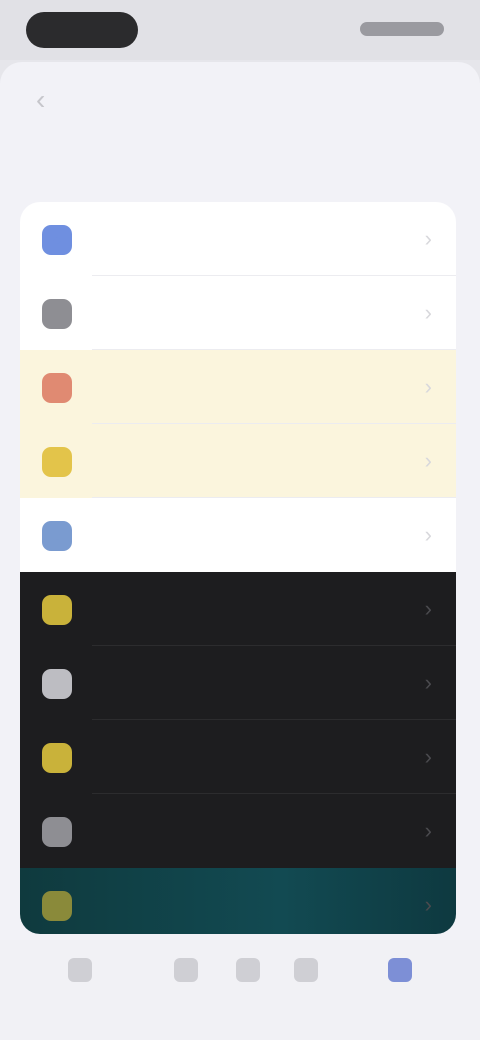  What do you see at coordinates (57, 684) in the screenshot?
I see `moon-icon: ●` at bounding box center [57, 684].